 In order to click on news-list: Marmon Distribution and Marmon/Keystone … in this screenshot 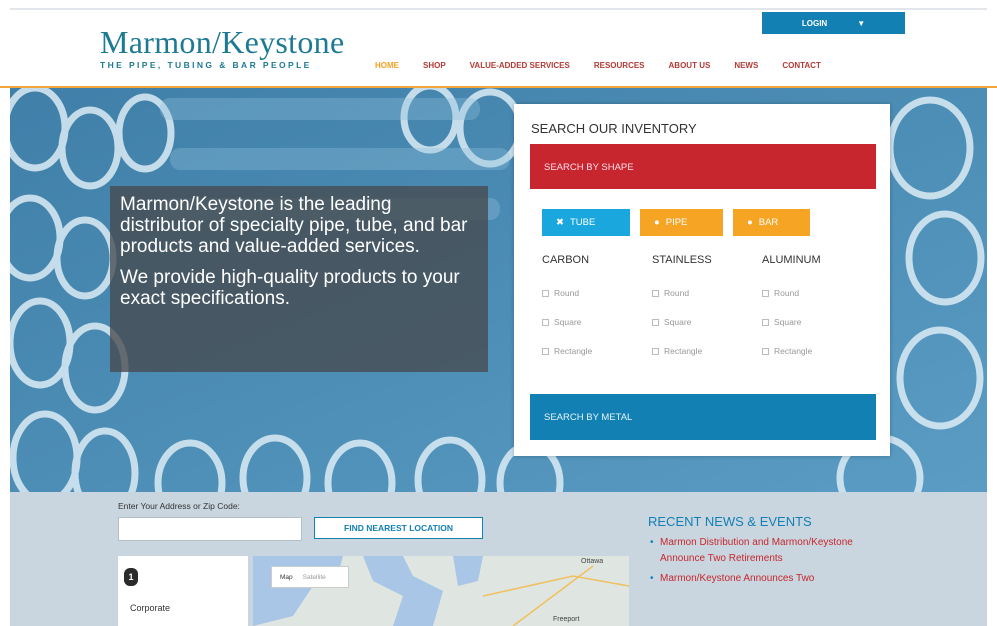, I will do `click(773, 563)`.